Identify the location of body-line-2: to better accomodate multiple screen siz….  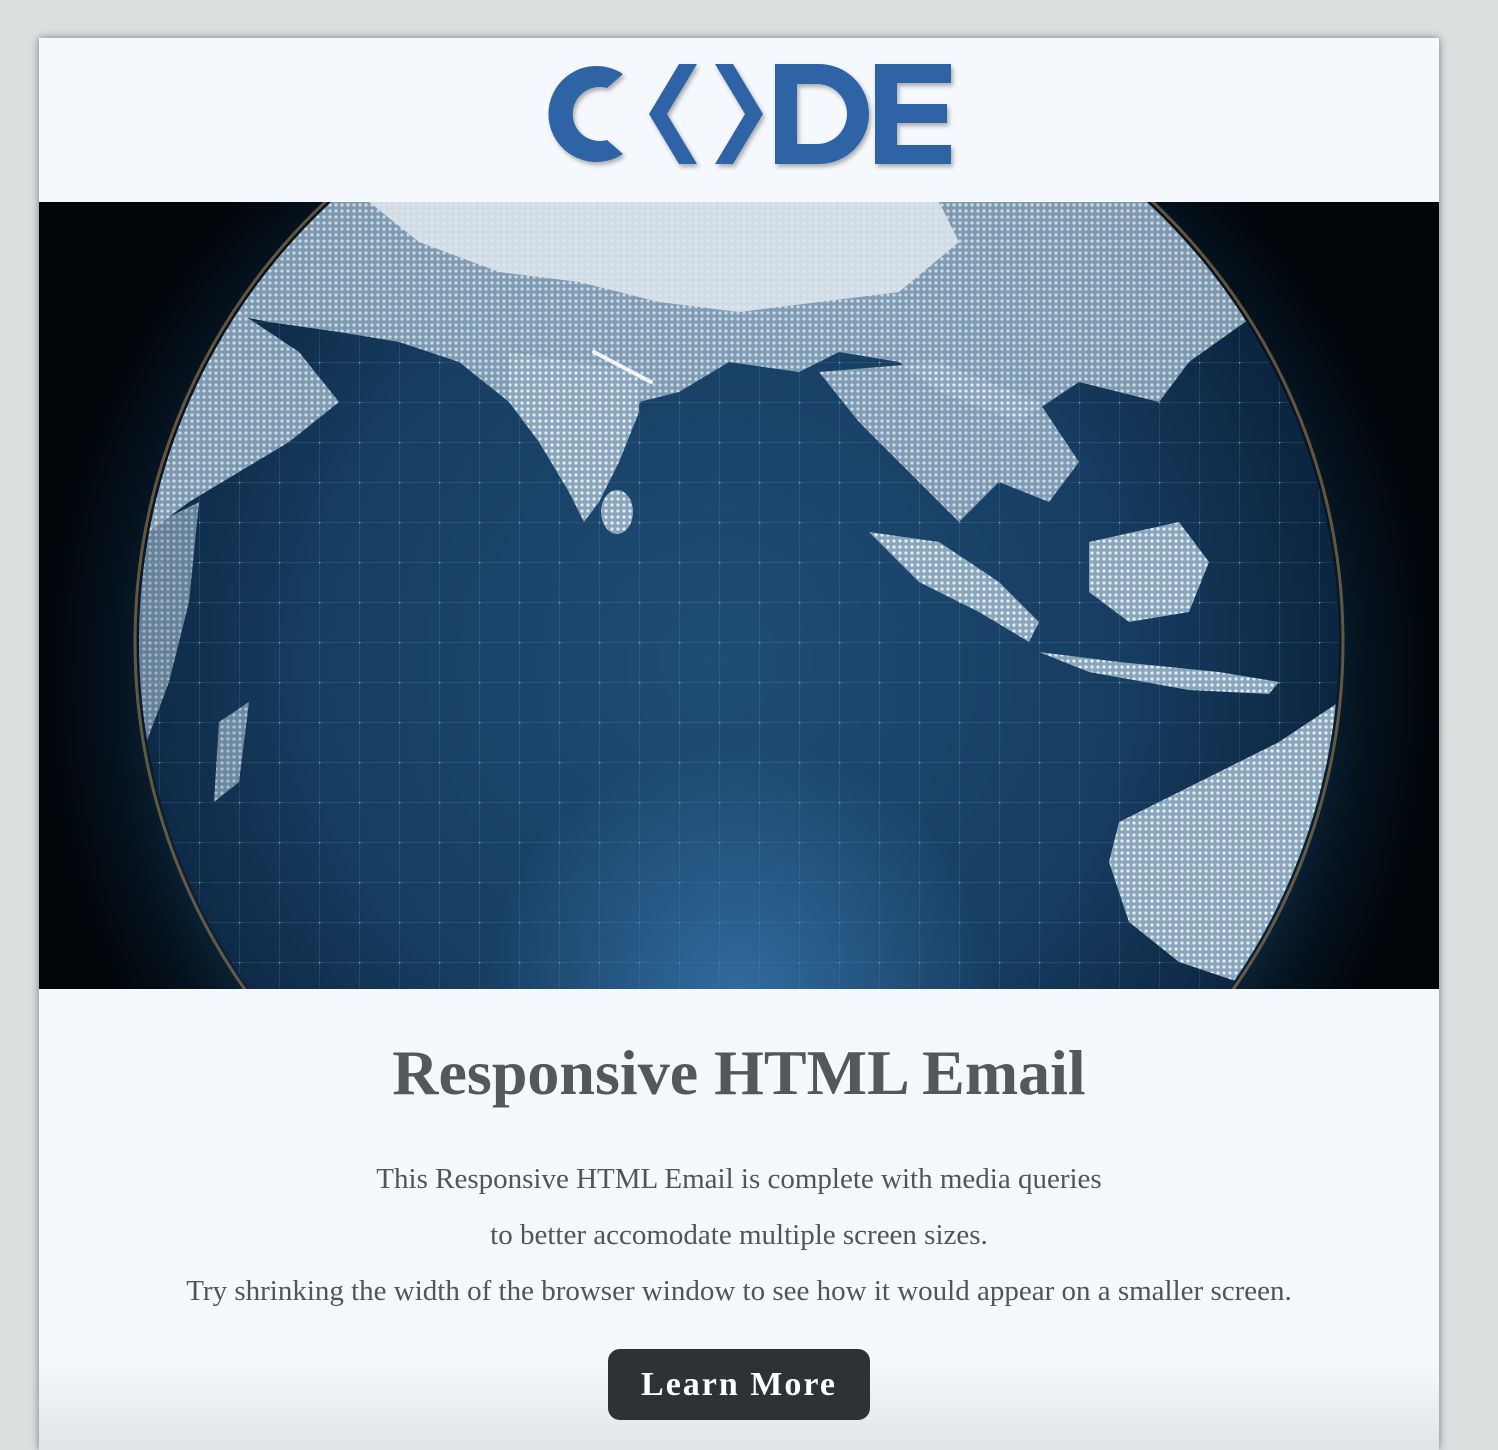
(739, 1235).